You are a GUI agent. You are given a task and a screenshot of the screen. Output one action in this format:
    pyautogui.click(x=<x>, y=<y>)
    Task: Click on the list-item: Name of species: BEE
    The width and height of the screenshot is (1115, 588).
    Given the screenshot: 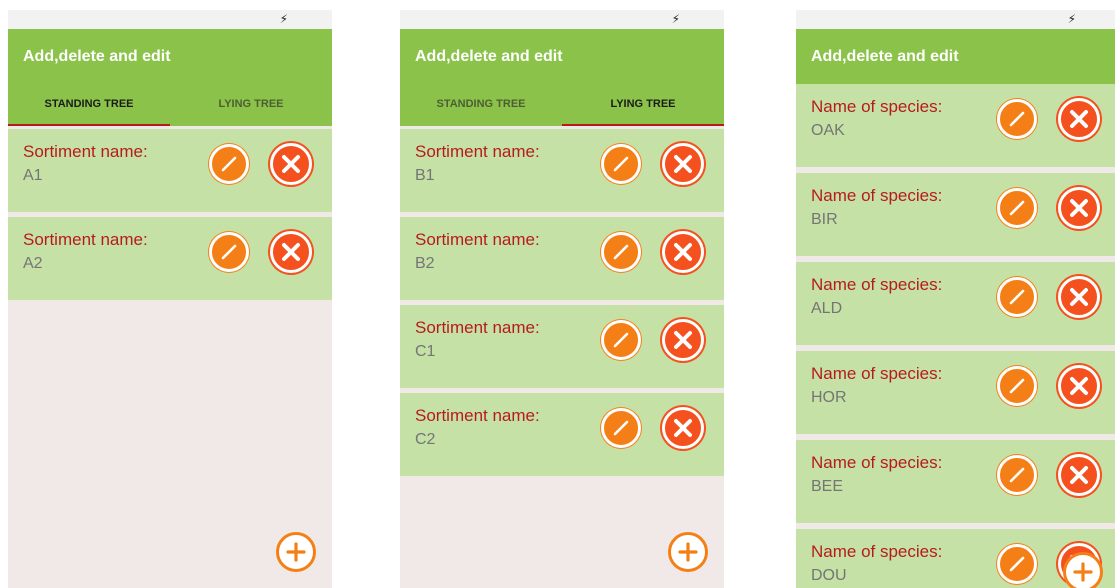 What is the action you would take?
    pyautogui.click(x=955, y=481)
    